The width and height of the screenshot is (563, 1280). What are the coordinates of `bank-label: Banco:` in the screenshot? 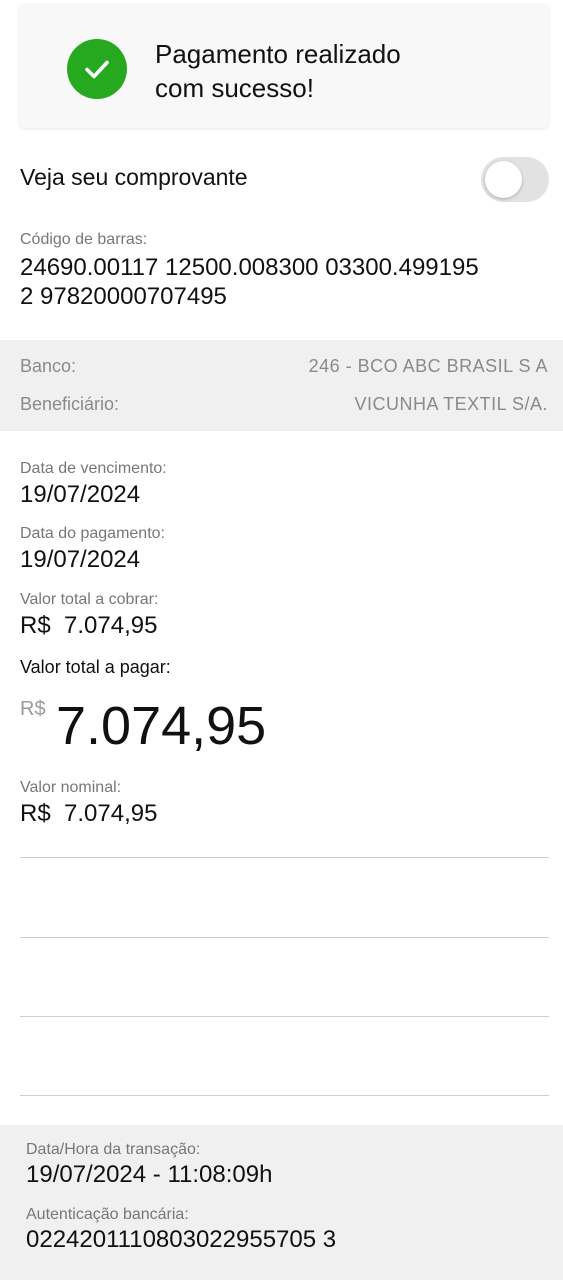 It's located at (48, 366).